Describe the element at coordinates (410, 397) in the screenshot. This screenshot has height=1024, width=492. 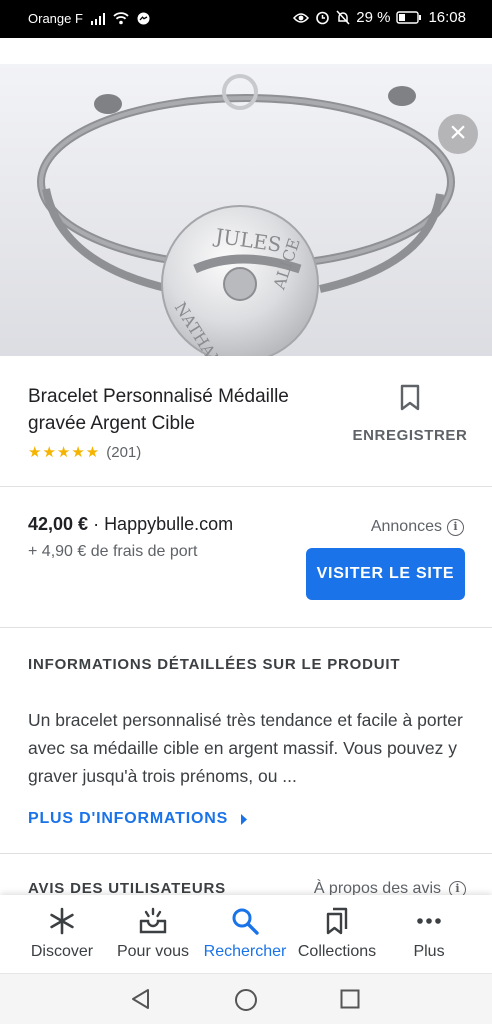
I see `bookmark-icon` at that location.